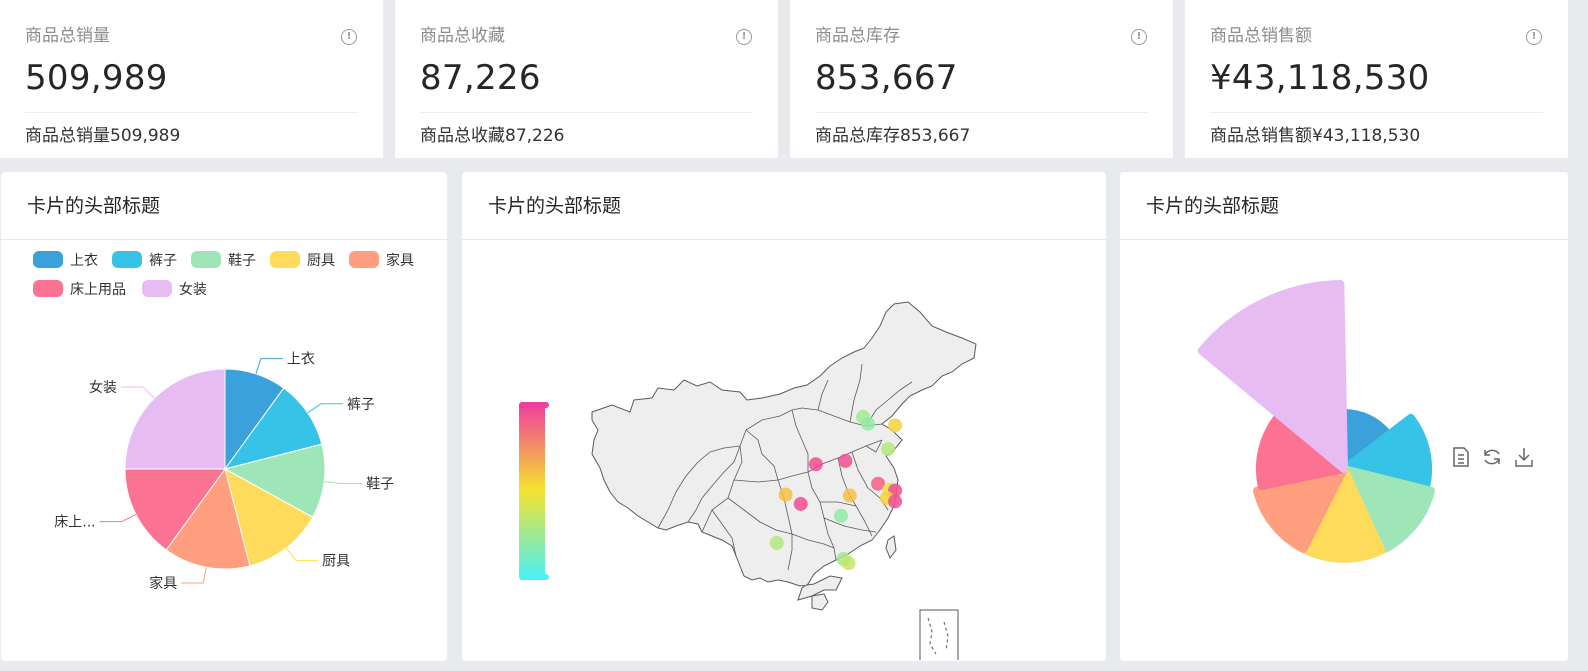  I want to click on visual-map-handle-bottom, so click(534, 577).